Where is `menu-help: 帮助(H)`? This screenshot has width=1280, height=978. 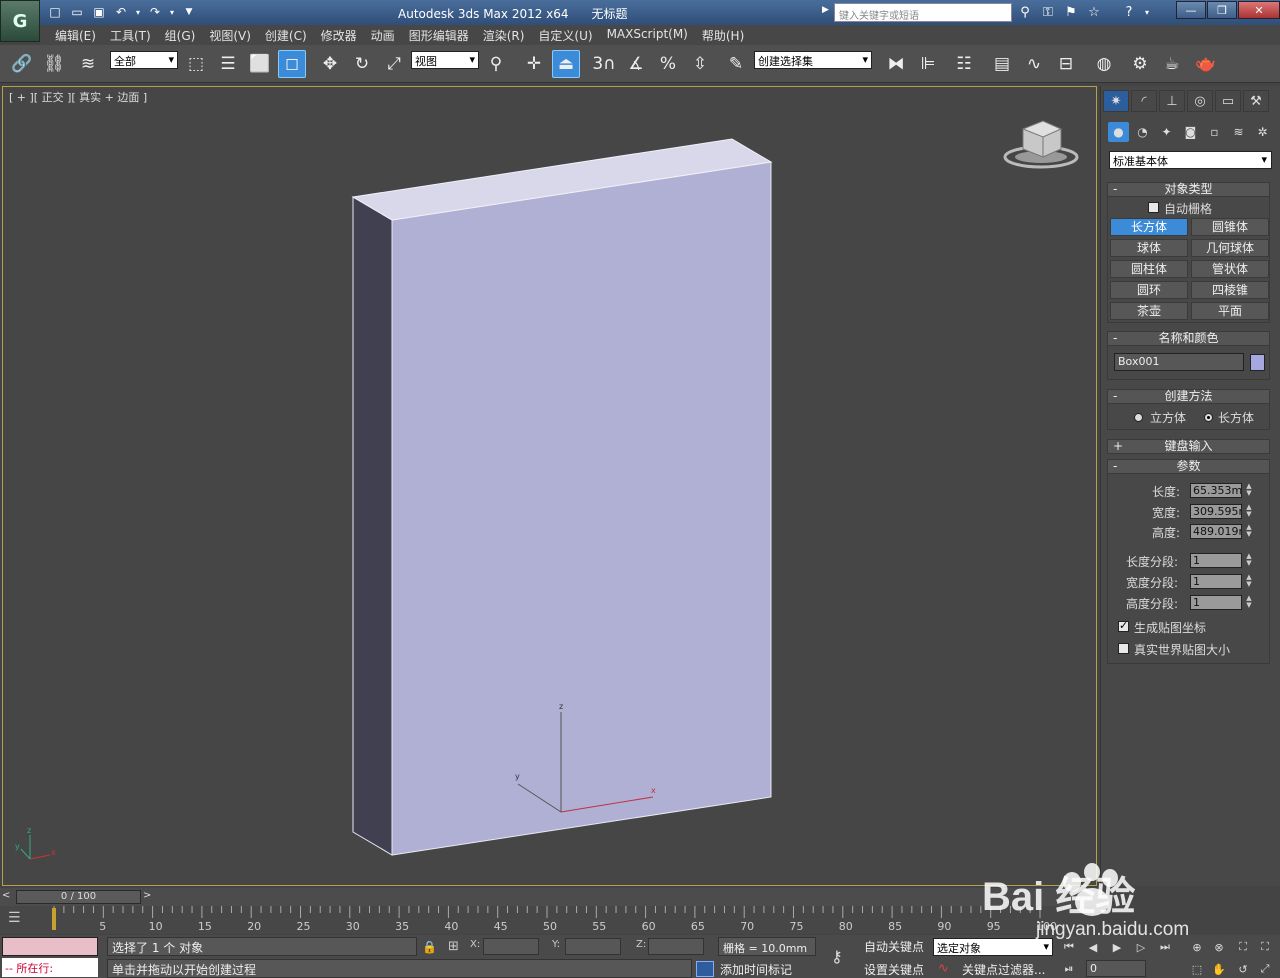 menu-help: 帮助(H) is located at coordinates (723, 35).